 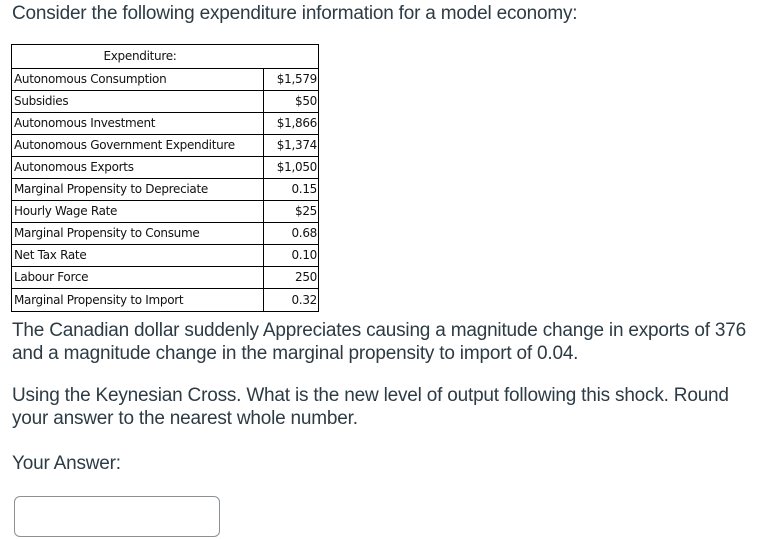 I want to click on row-value: $1,050, so click(x=291, y=167).